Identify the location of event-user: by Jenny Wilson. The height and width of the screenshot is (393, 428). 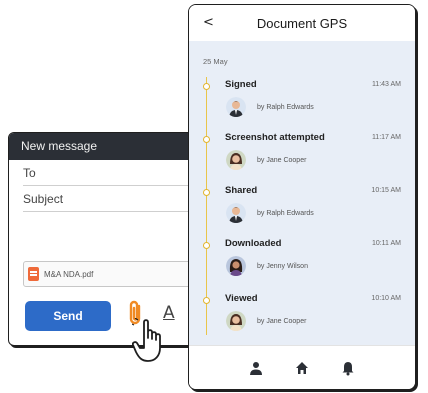
(282, 266).